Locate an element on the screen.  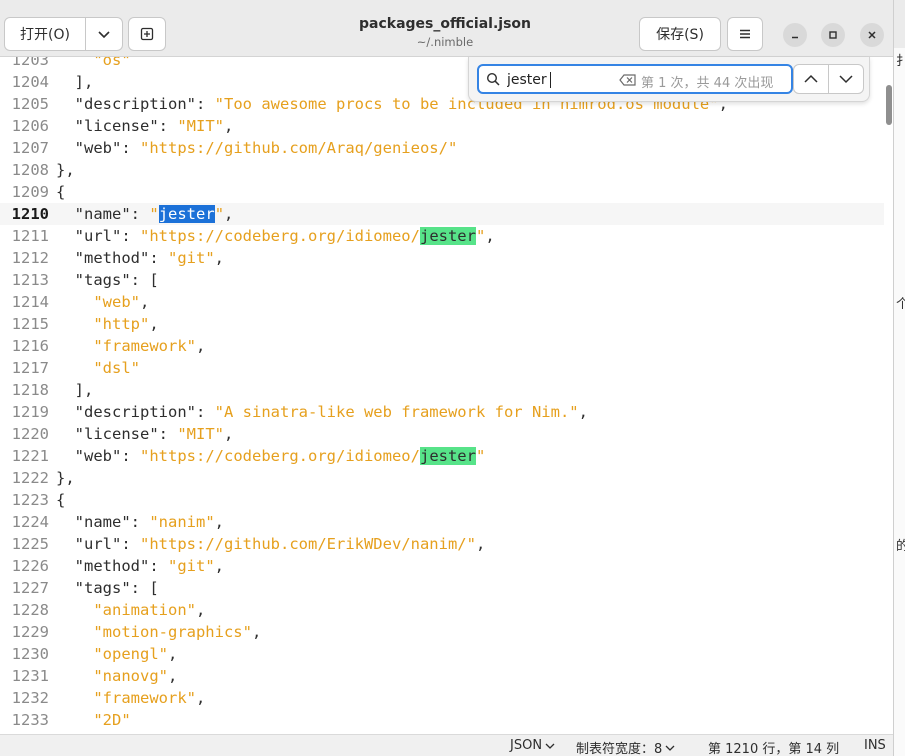
code-line: 1223 { is located at coordinates (442, 500).